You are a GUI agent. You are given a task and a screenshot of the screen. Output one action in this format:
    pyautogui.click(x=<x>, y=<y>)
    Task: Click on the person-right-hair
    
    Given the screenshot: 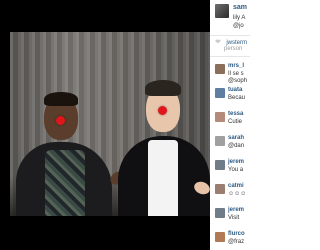 What is the action you would take?
    pyautogui.click(x=163, y=88)
    